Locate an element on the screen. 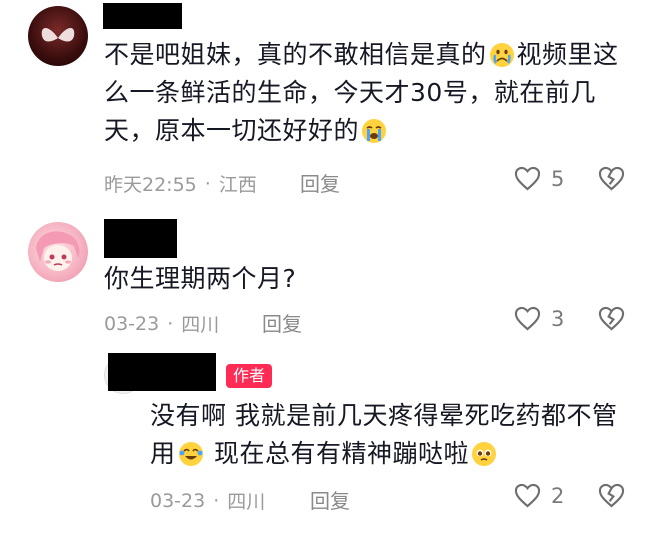 The image size is (660, 535). like-button: 3 is located at coordinates (539, 318).